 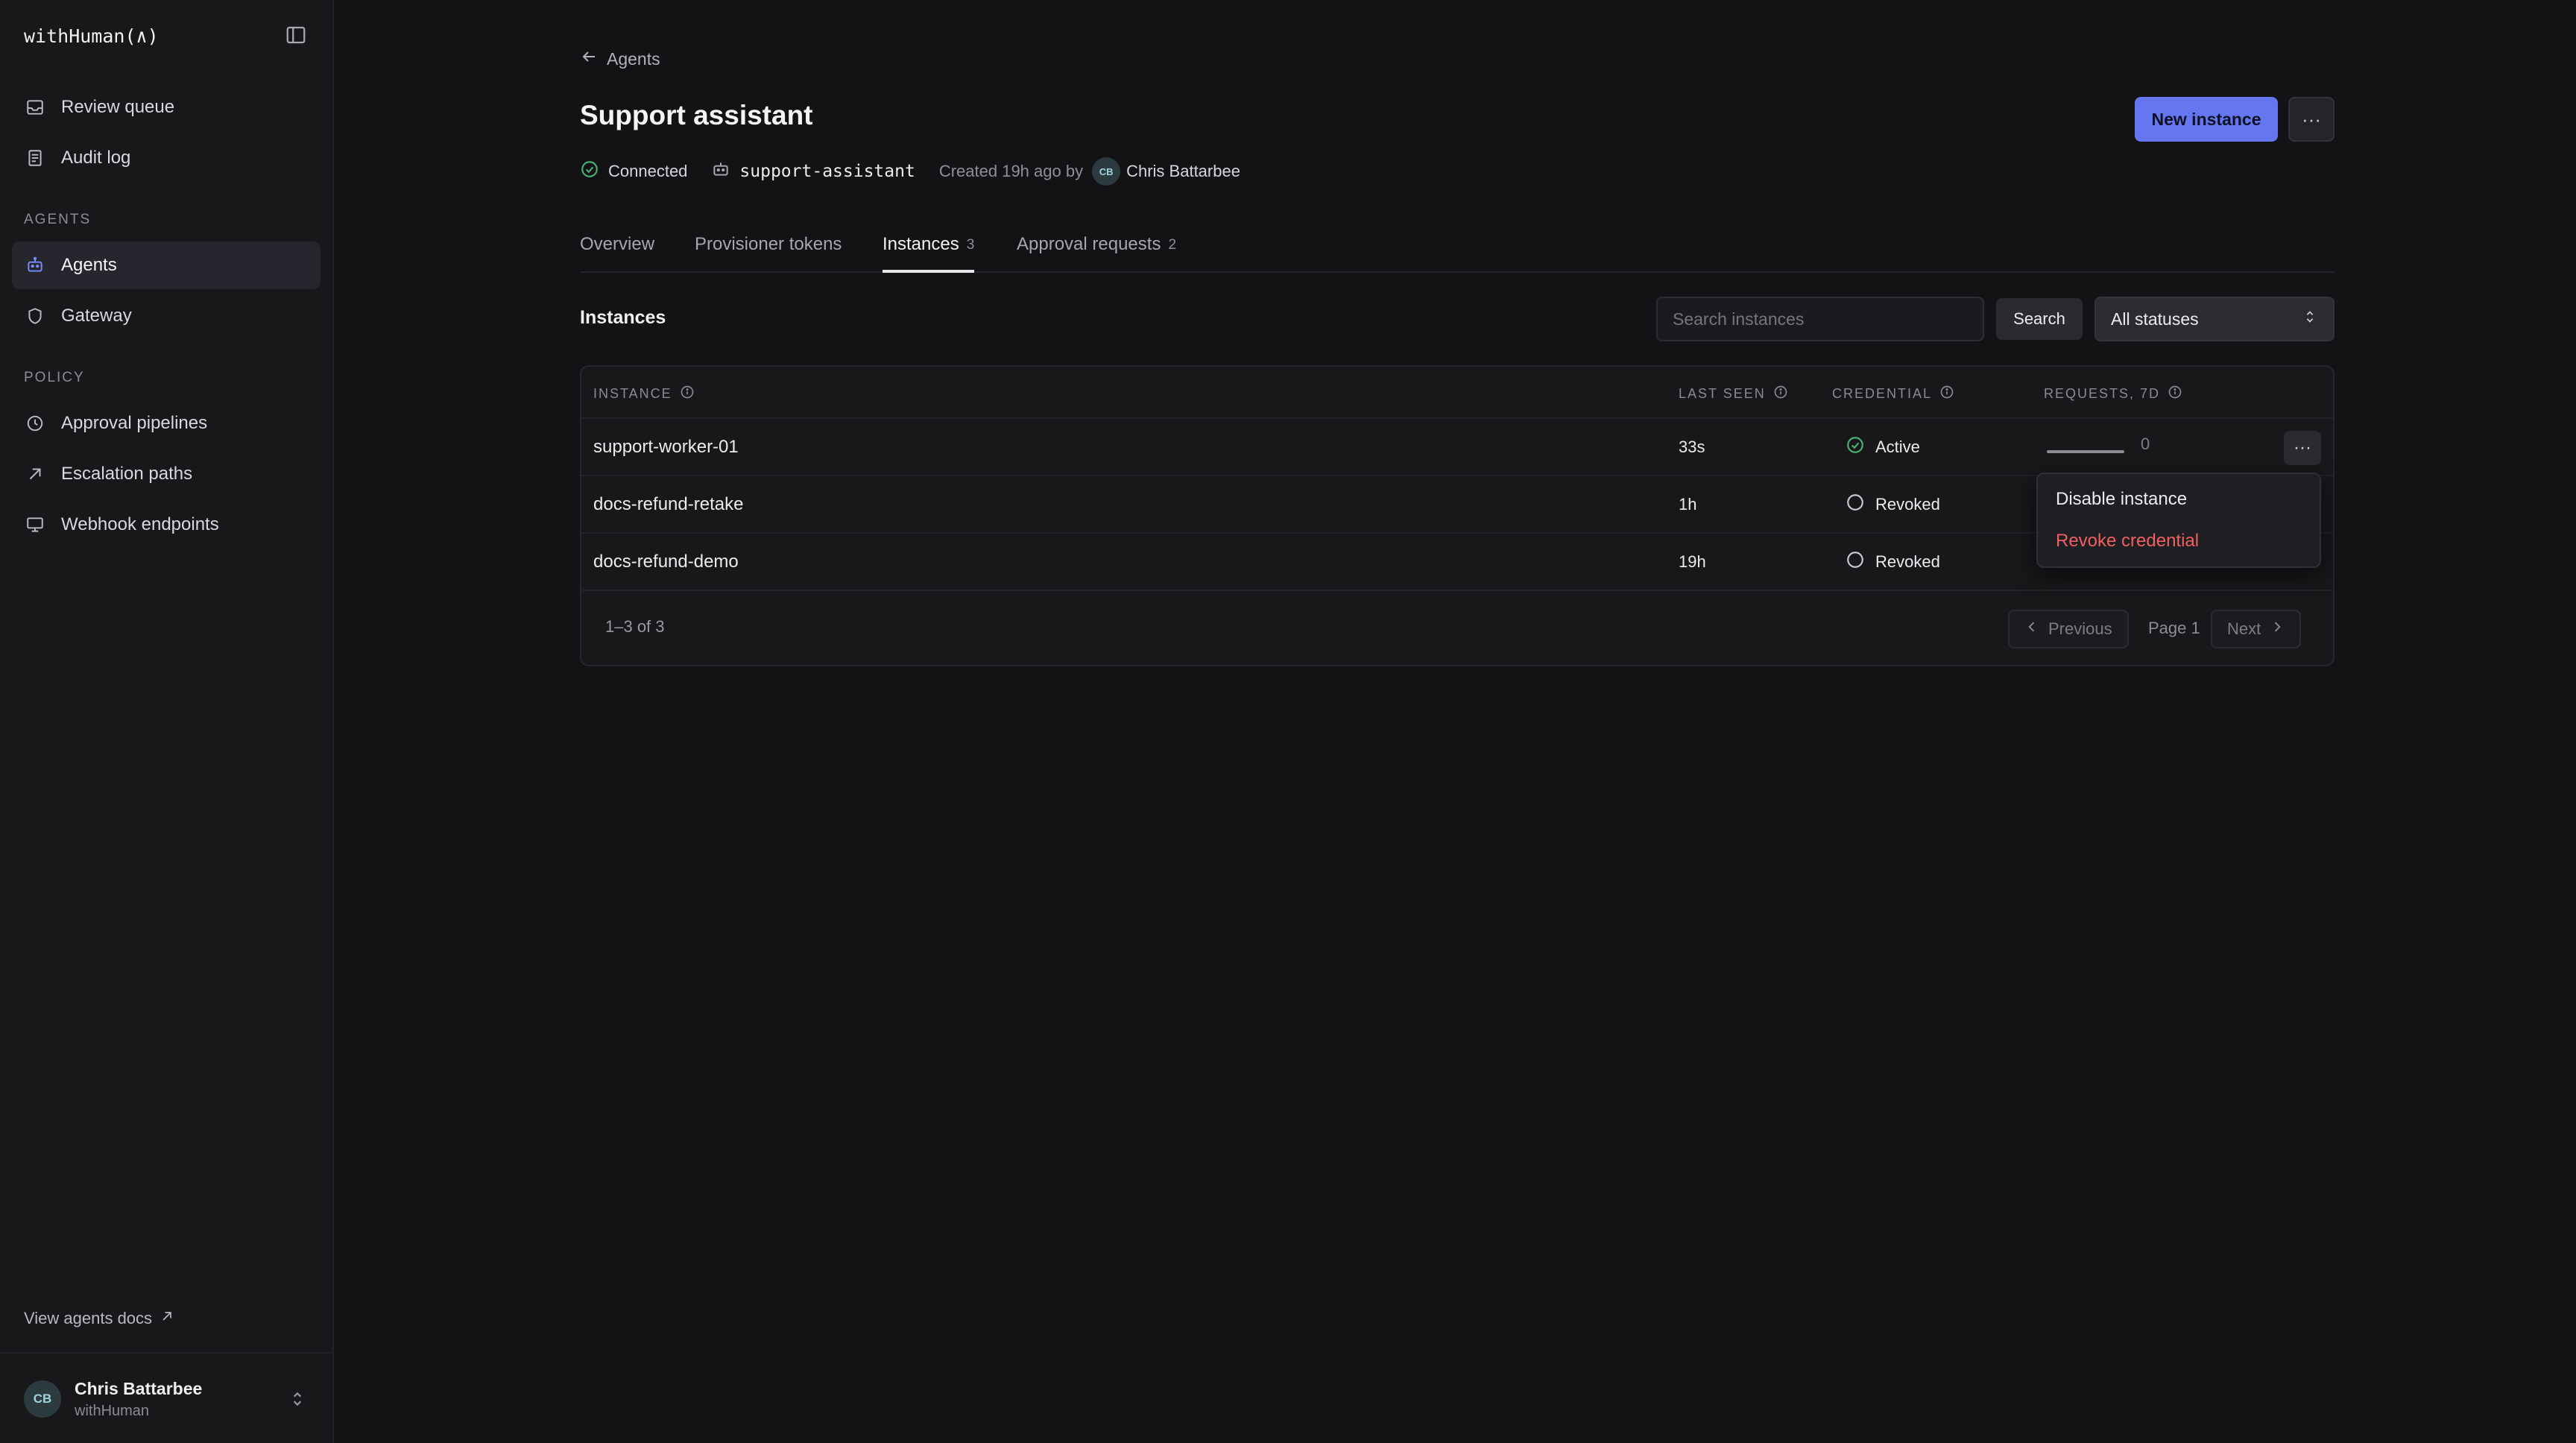 What do you see at coordinates (2145, 443) in the screenshot?
I see `requests-count: 0` at bounding box center [2145, 443].